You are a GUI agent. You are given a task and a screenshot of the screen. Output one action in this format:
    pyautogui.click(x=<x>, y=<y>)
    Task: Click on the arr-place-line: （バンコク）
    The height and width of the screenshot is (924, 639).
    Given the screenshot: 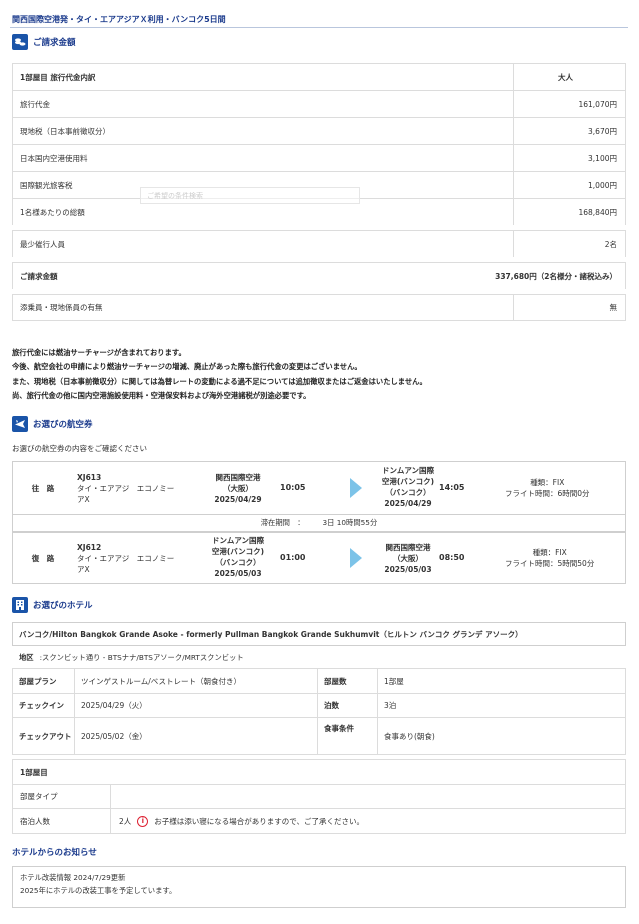 What is the action you would take?
    pyautogui.click(x=408, y=492)
    